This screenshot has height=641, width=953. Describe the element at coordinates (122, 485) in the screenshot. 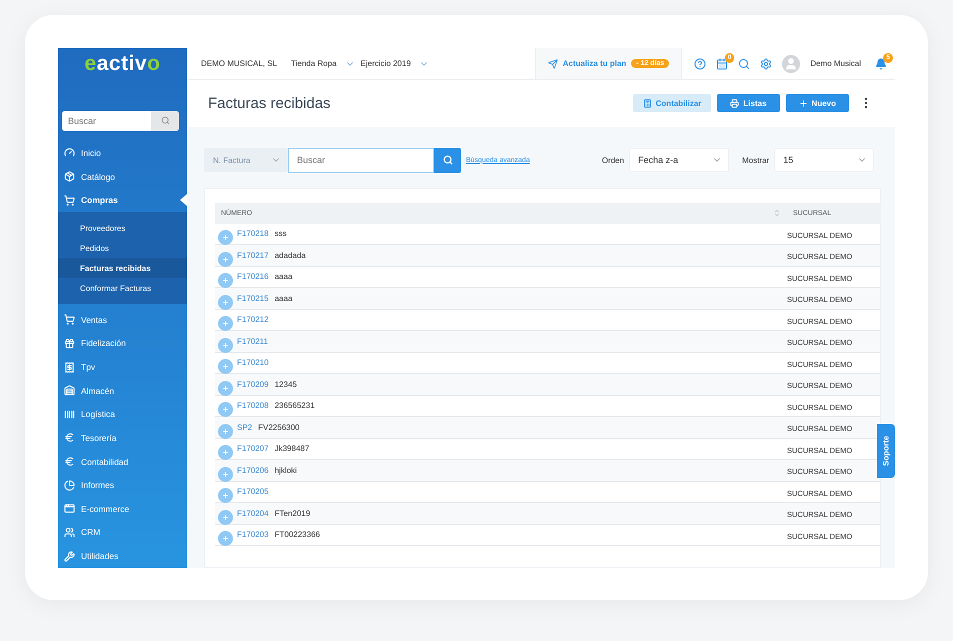

I see `sidebar-item: Informes` at that location.